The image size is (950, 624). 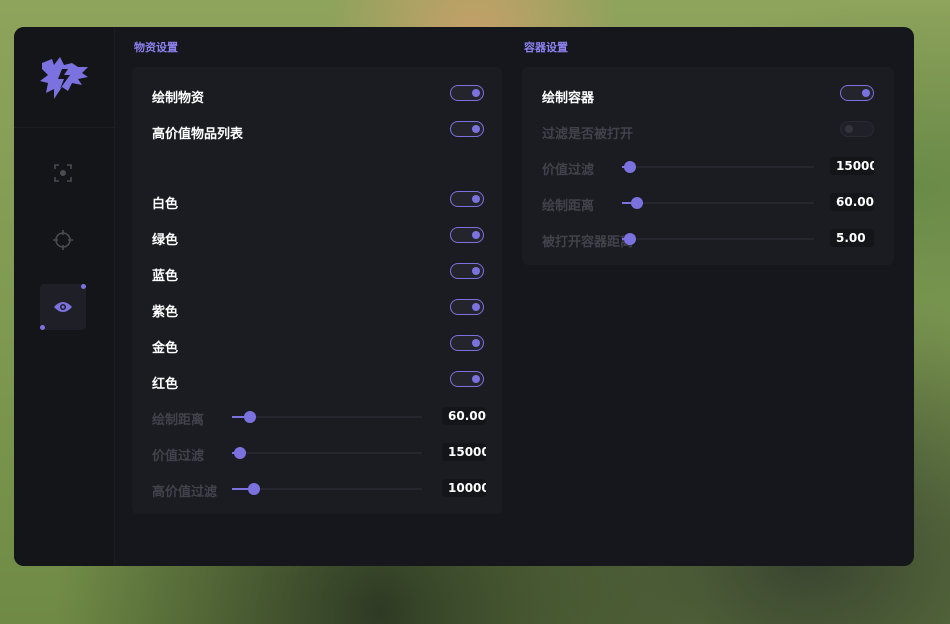 What do you see at coordinates (718, 167) in the screenshot?
I see `container-value-filter-slider` at bounding box center [718, 167].